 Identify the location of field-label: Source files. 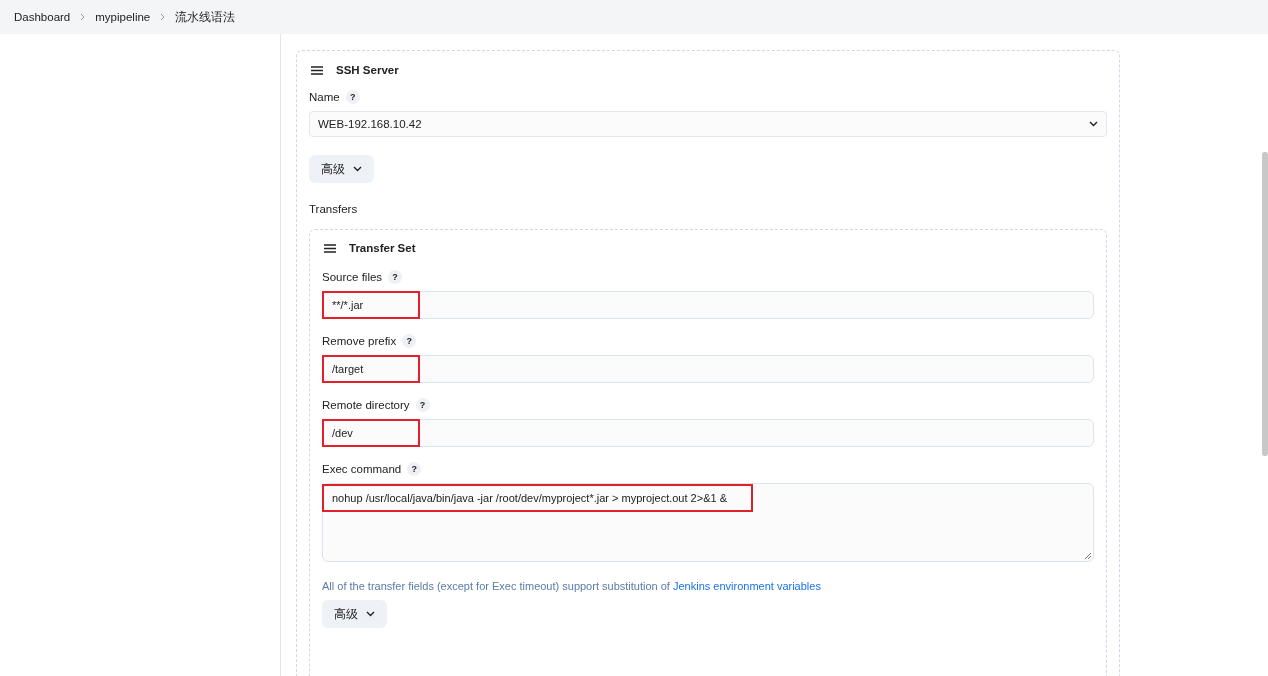
(352, 277).